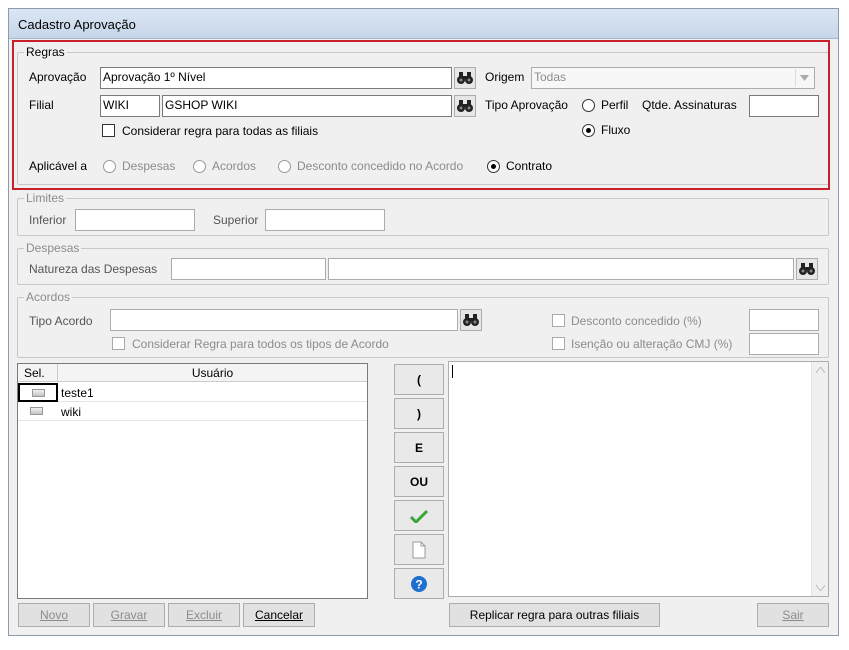 The height and width of the screenshot is (650, 849). I want to click on desconto-label: Desconto concedido (%), so click(636, 321).